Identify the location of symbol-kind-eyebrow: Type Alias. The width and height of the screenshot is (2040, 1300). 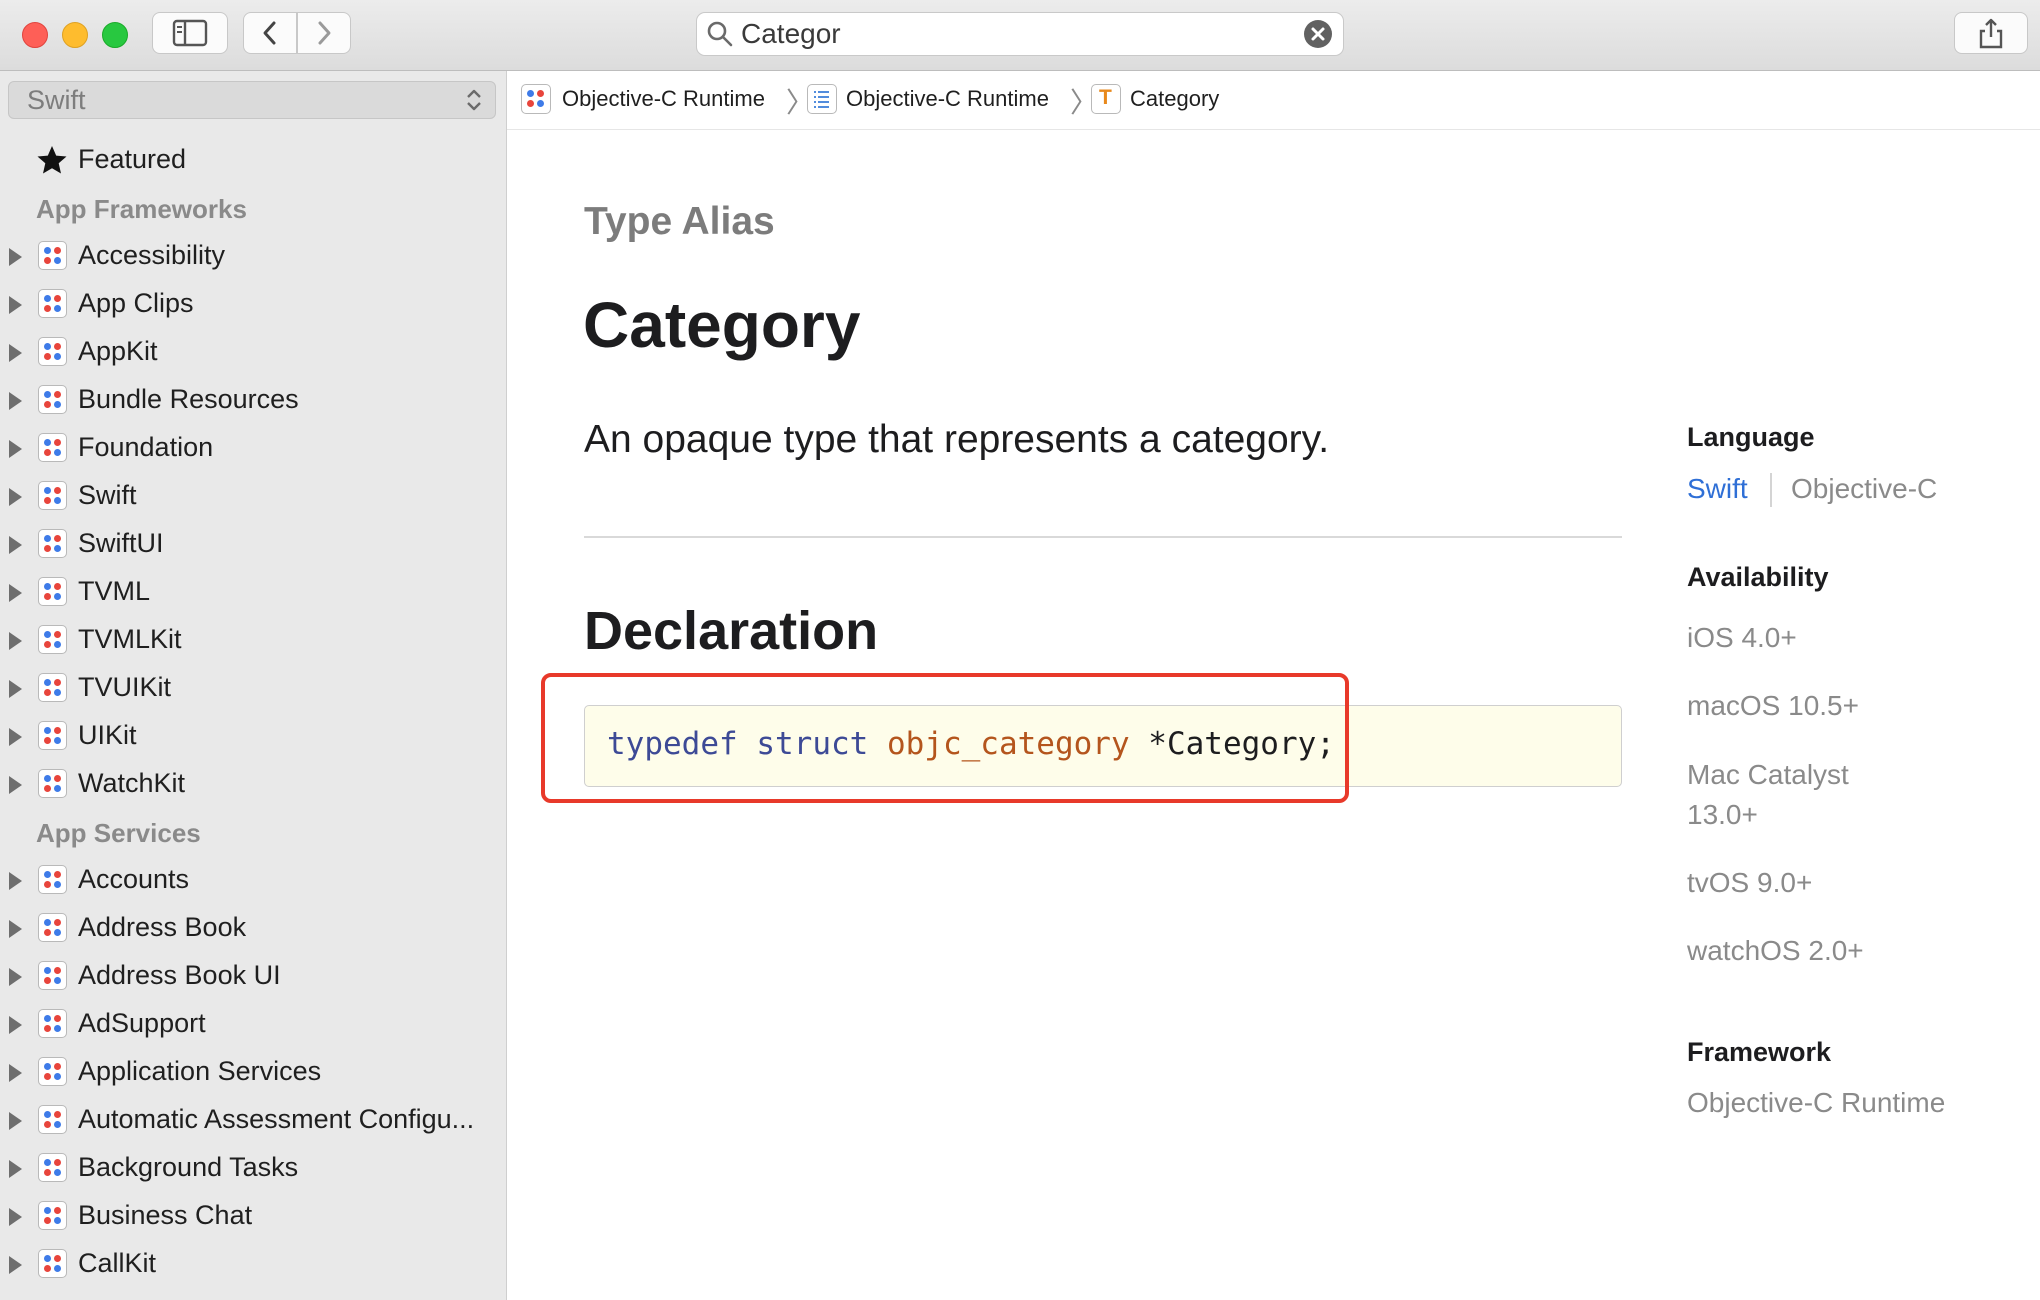
(679, 221).